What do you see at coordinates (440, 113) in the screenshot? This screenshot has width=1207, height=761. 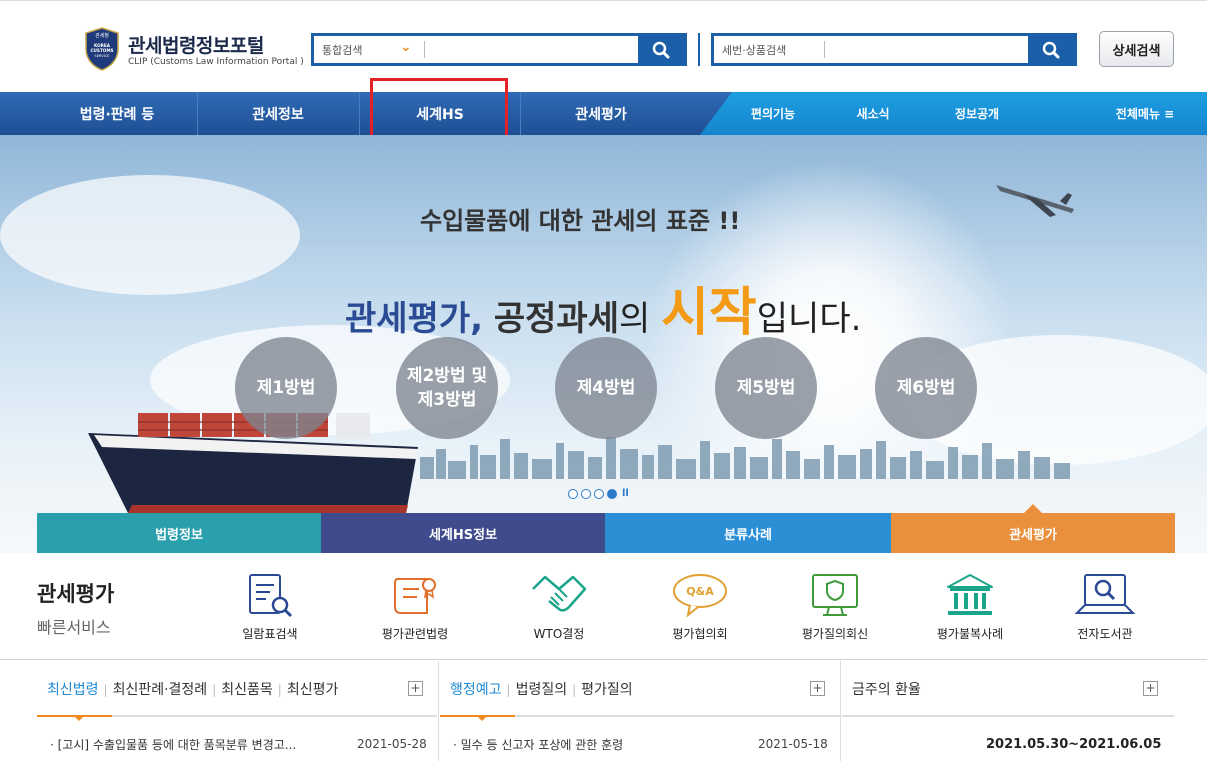 I see `nav-item-world-hs: 세계HS` at bounding box center [440, 113].